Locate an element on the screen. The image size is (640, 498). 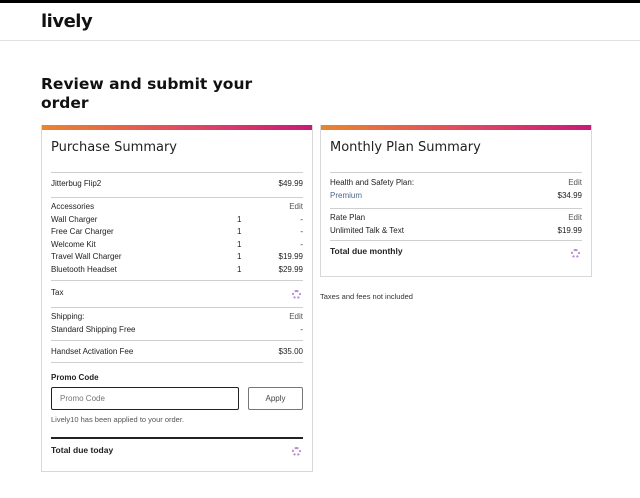
lively-logo: lively is located at coordinates (67, 21).